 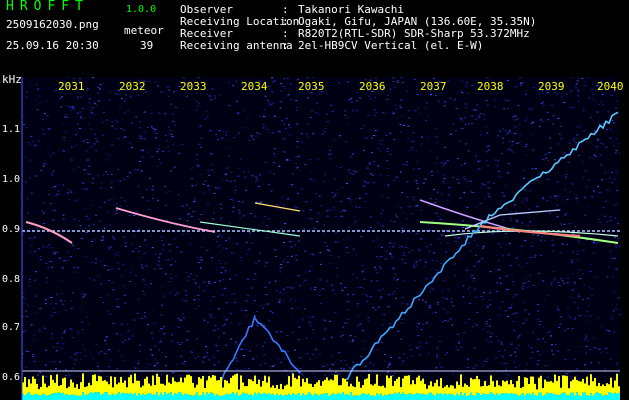 What do you see at coordinates (551, 86) in the screenshot?
I see `x-tick-label: 2039` at bounding box center [551, 86].